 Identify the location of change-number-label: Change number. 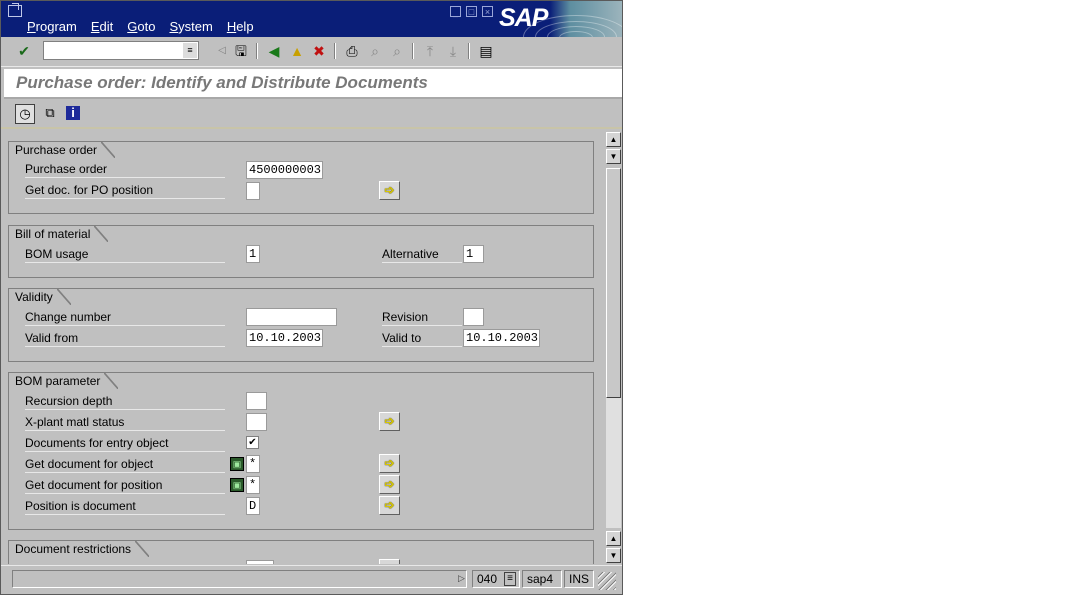
(125, 317).